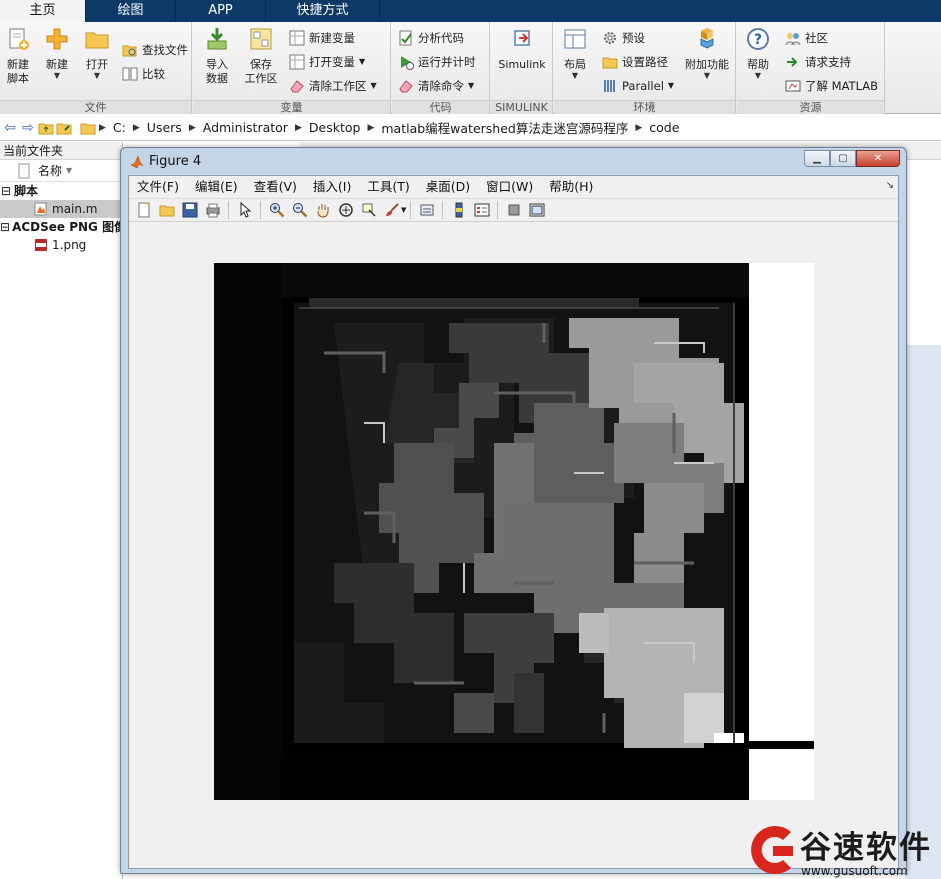  Describe the element at coordinates (818, 62) in the screenshot. I see `request-support-button: 请求支持` at that location.